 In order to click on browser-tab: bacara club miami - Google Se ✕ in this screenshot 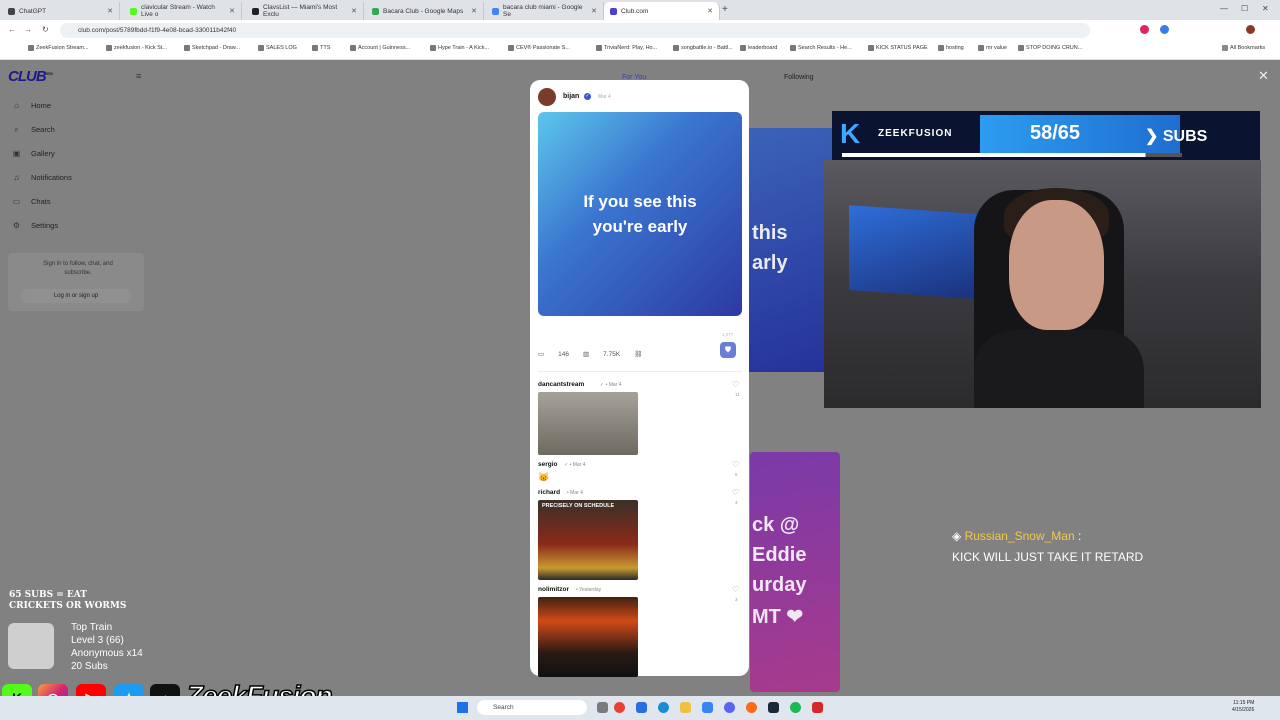, I will do `click(545, 11)`.